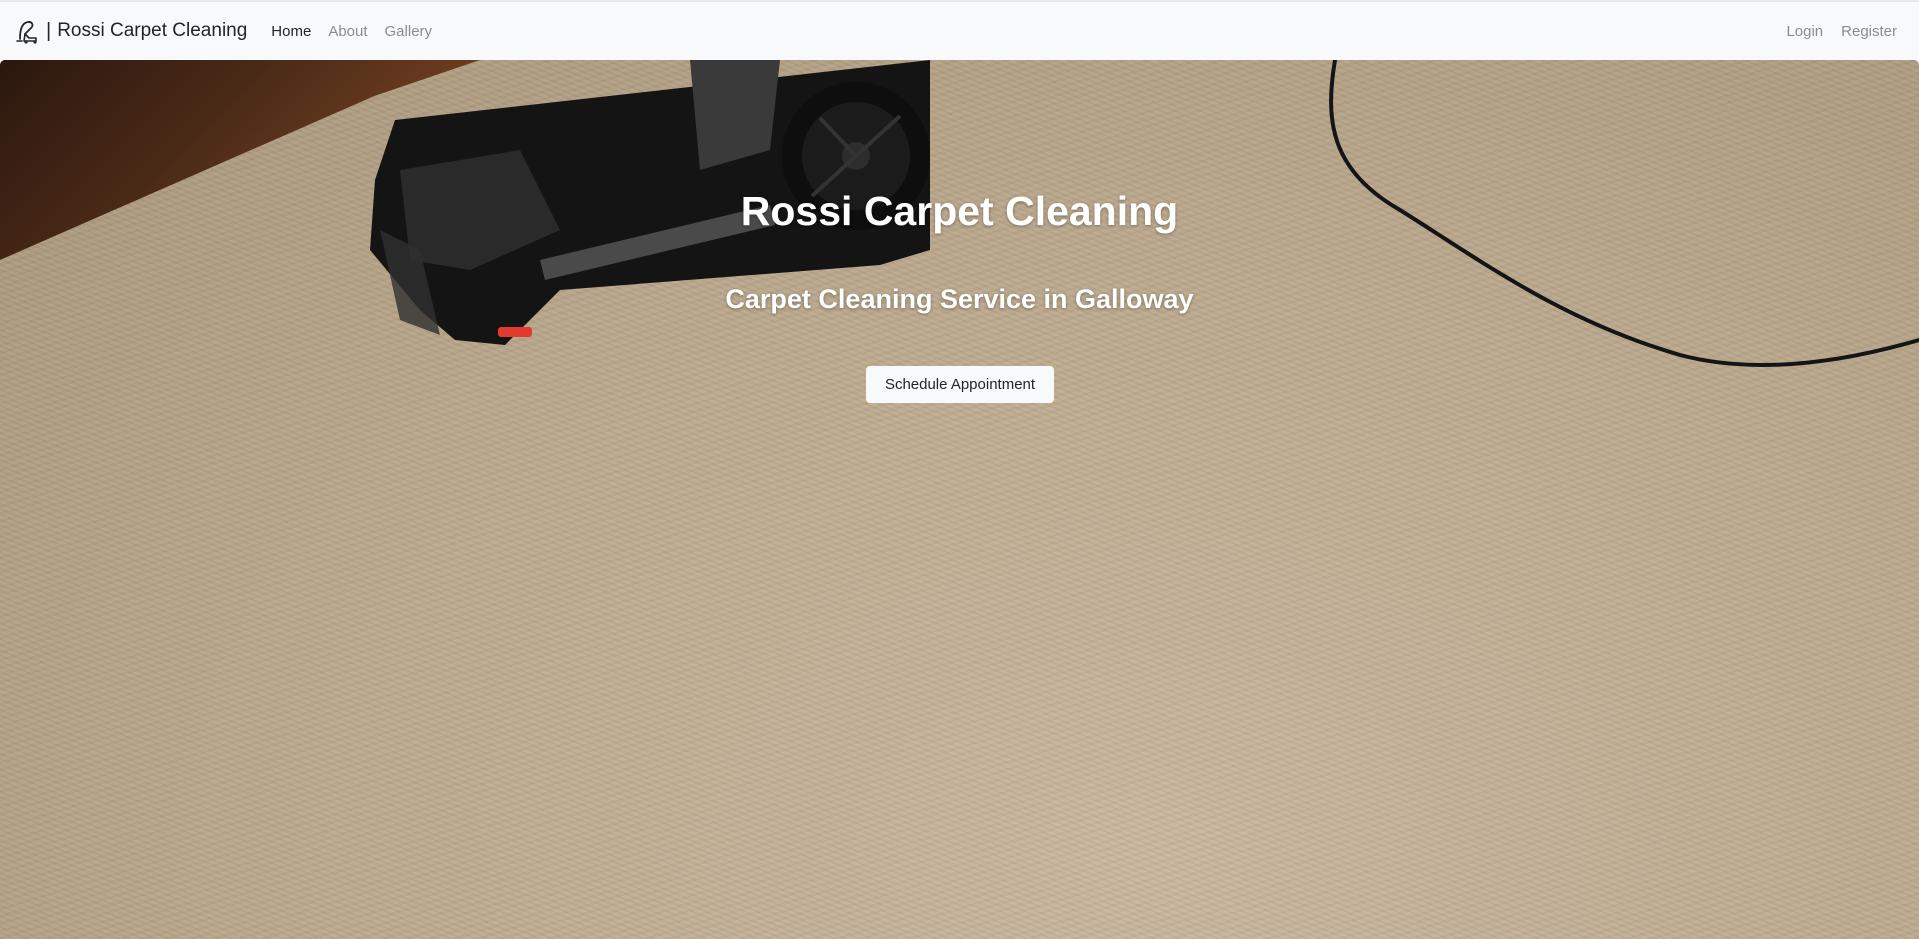 This screenshot has width=1919, height=939. Describe the element at coordinates (152, 30) in the screenshot. I see `brand-name: Rossi Carpet Cleaning` at that location.